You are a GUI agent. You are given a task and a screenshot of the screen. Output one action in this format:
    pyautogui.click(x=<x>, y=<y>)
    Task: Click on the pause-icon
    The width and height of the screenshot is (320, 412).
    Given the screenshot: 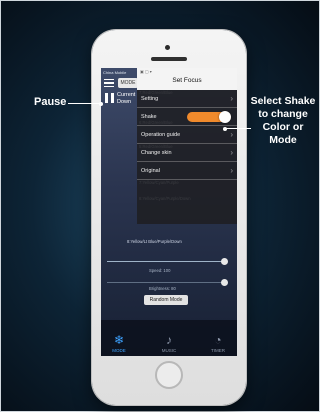 What is the action you would take?
    pyautogui.click(x=109, y=98)
    